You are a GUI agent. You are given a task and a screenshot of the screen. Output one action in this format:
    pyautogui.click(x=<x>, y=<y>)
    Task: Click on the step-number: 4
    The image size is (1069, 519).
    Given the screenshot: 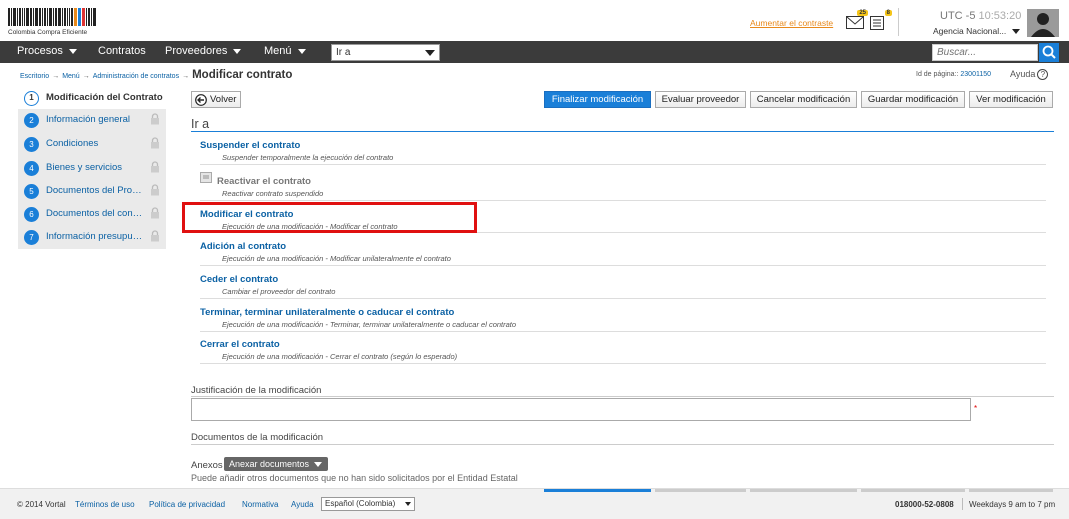 What is the action you would take?
    pyautogui.click(x=31, y=168)
    